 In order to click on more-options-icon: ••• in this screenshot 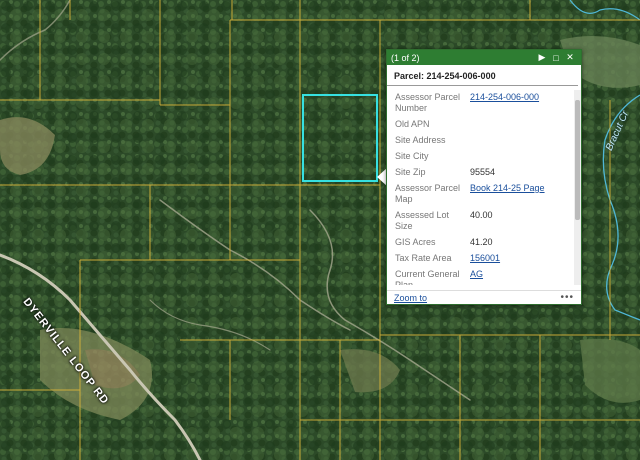, I will do `click(567, 297)`.